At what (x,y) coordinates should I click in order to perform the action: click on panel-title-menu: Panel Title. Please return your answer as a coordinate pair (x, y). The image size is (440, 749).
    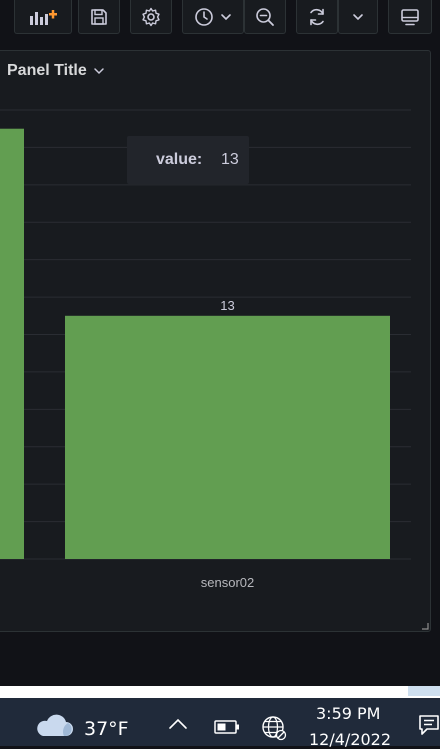
    Looking at the image, I should click on (56, 71).